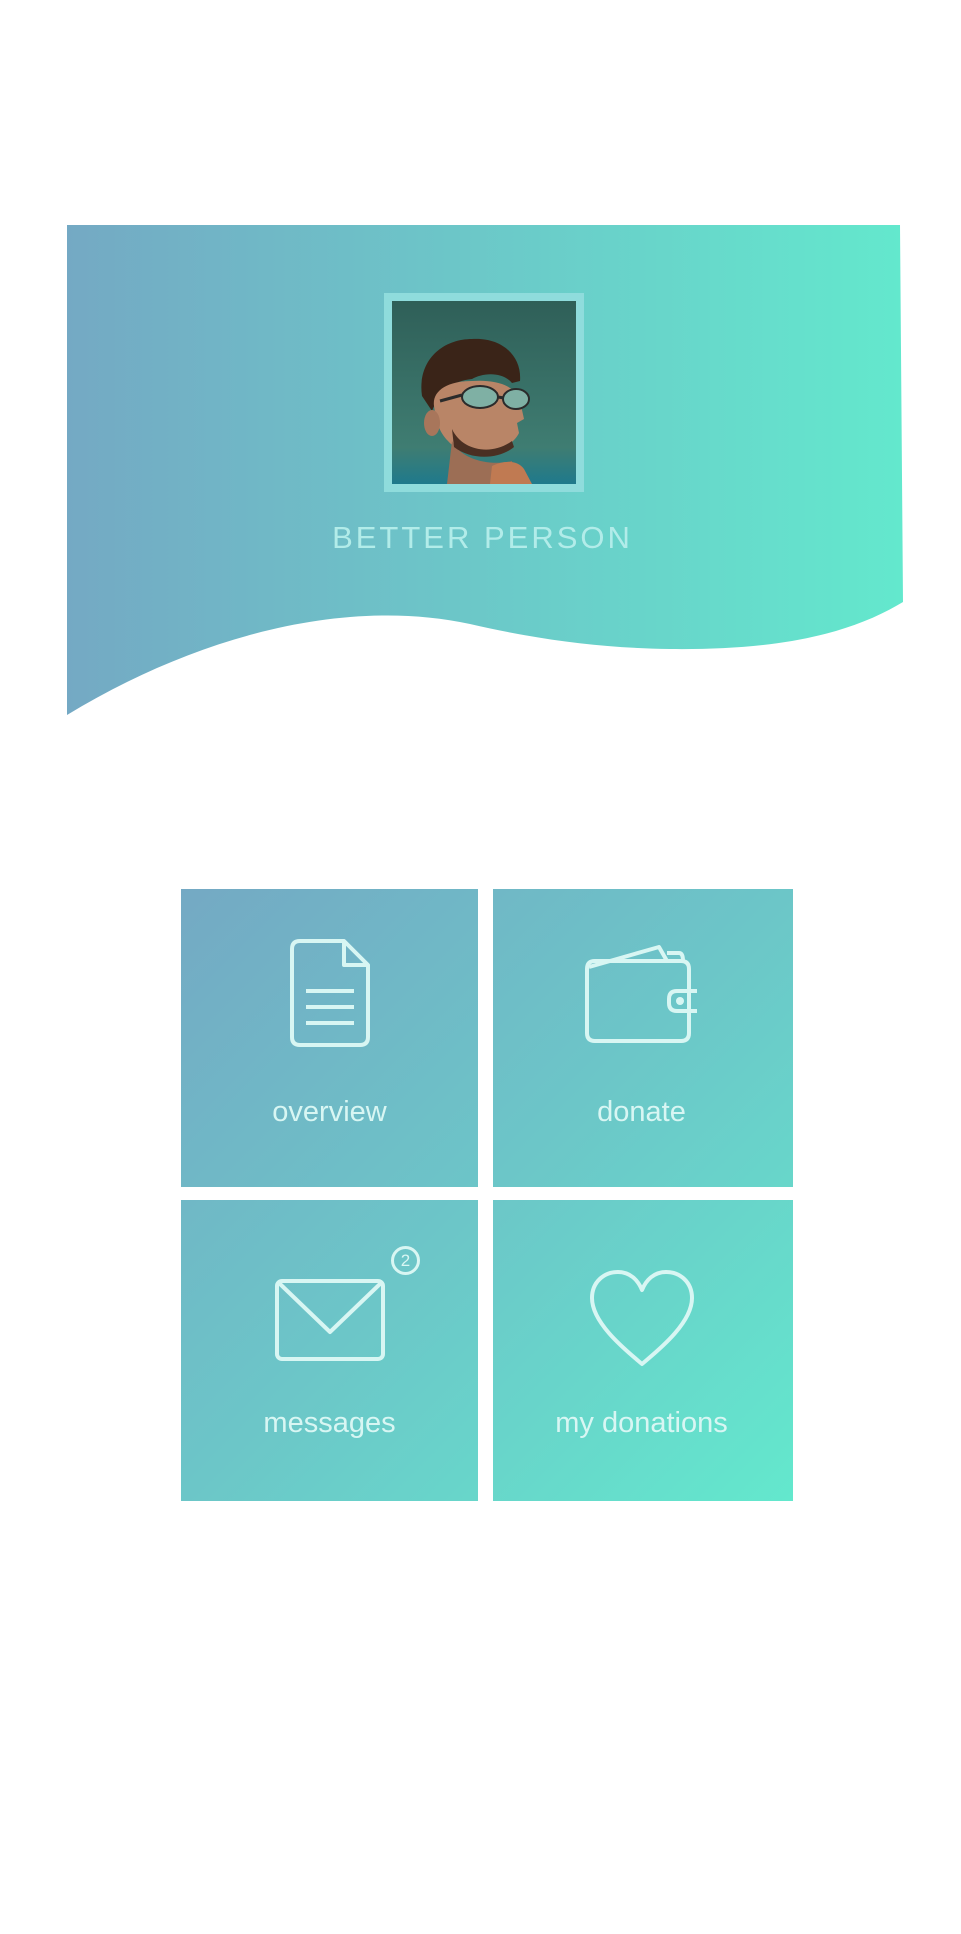 The height and width of the screenshot is (1934, 961). I want to click on my-donations-label: my donations, so click(641, 1423).